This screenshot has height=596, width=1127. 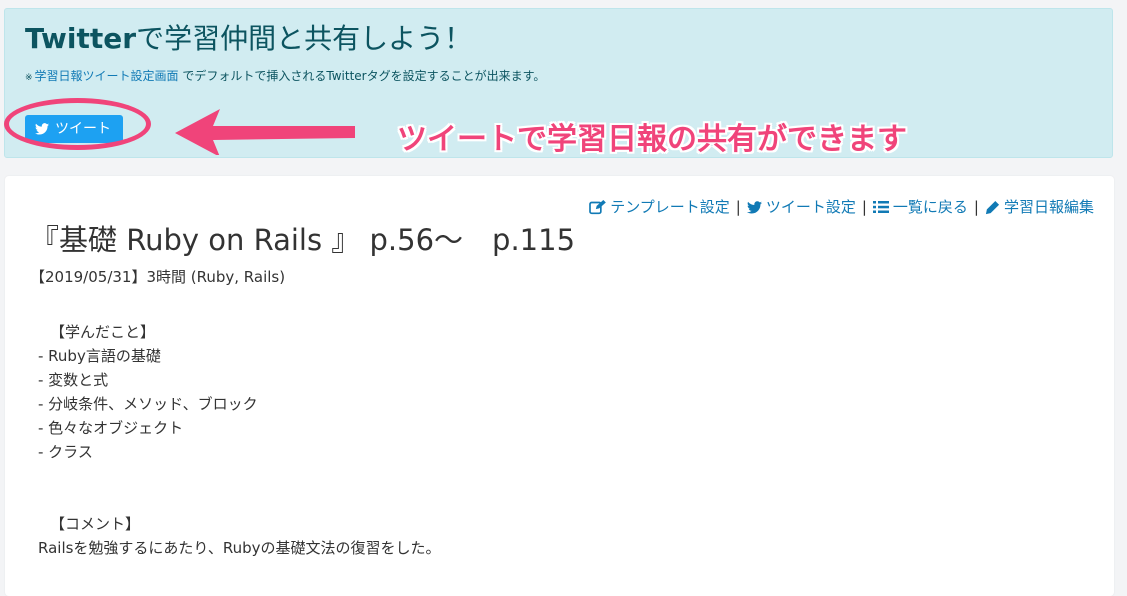 What do you see at coordinates (77, 124) in the screenshot?
I see `annotation-highlight-ellipse` at bounding box center [77, 124].